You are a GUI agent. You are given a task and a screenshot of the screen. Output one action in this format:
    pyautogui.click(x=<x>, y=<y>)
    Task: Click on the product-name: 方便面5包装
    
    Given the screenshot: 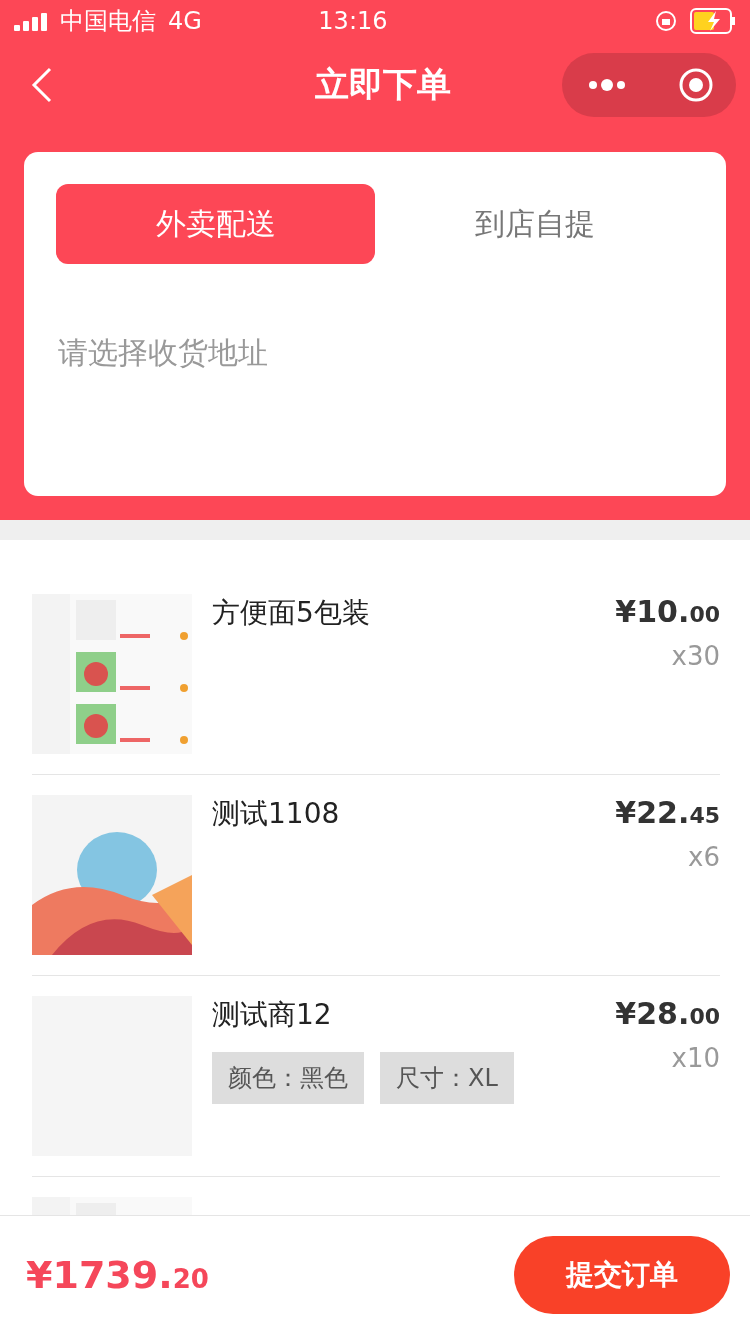 What is the action you would take?
    pyautogui.click(x=291, y=613)
    